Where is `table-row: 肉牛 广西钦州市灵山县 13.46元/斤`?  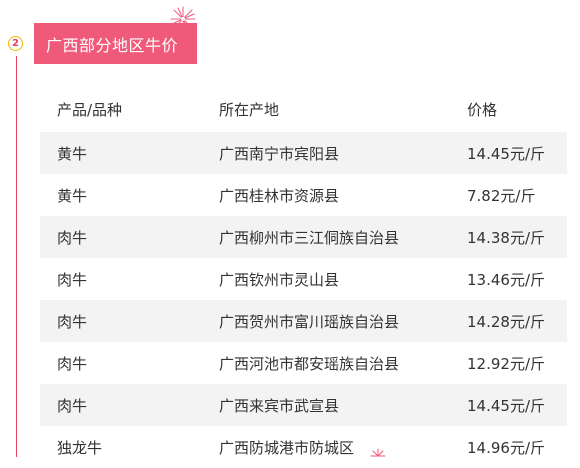
table-row: 肉牛 广西钦州市灵山县 13.46元/斤 is located at coordinates (303, 279).